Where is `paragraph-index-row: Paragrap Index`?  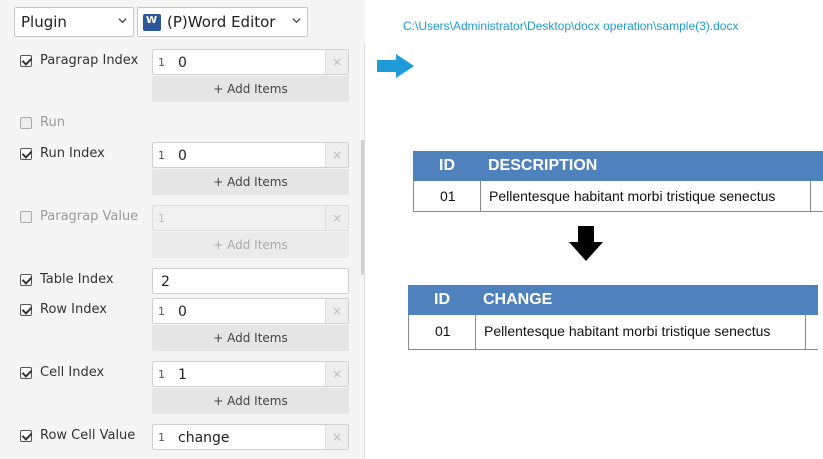
paragraph-index-row: Paragrap Index is located at coordinates (79, 60).